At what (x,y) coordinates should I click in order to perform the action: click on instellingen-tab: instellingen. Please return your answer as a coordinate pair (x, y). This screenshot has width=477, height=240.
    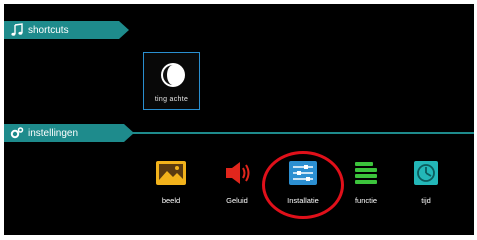
    Looking at the image, I should click on (69, 133).